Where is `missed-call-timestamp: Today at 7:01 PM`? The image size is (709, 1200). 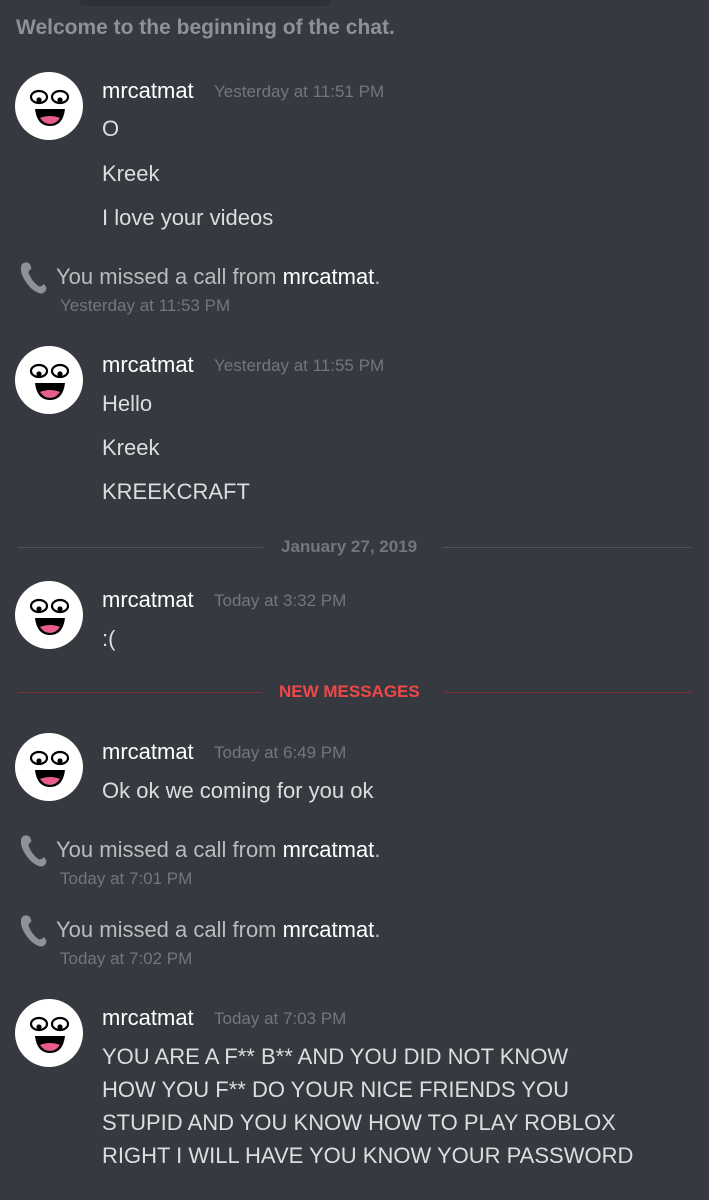 missed-call-timestamp: Today at 7:01 PM is located at coordinates (126, 878).